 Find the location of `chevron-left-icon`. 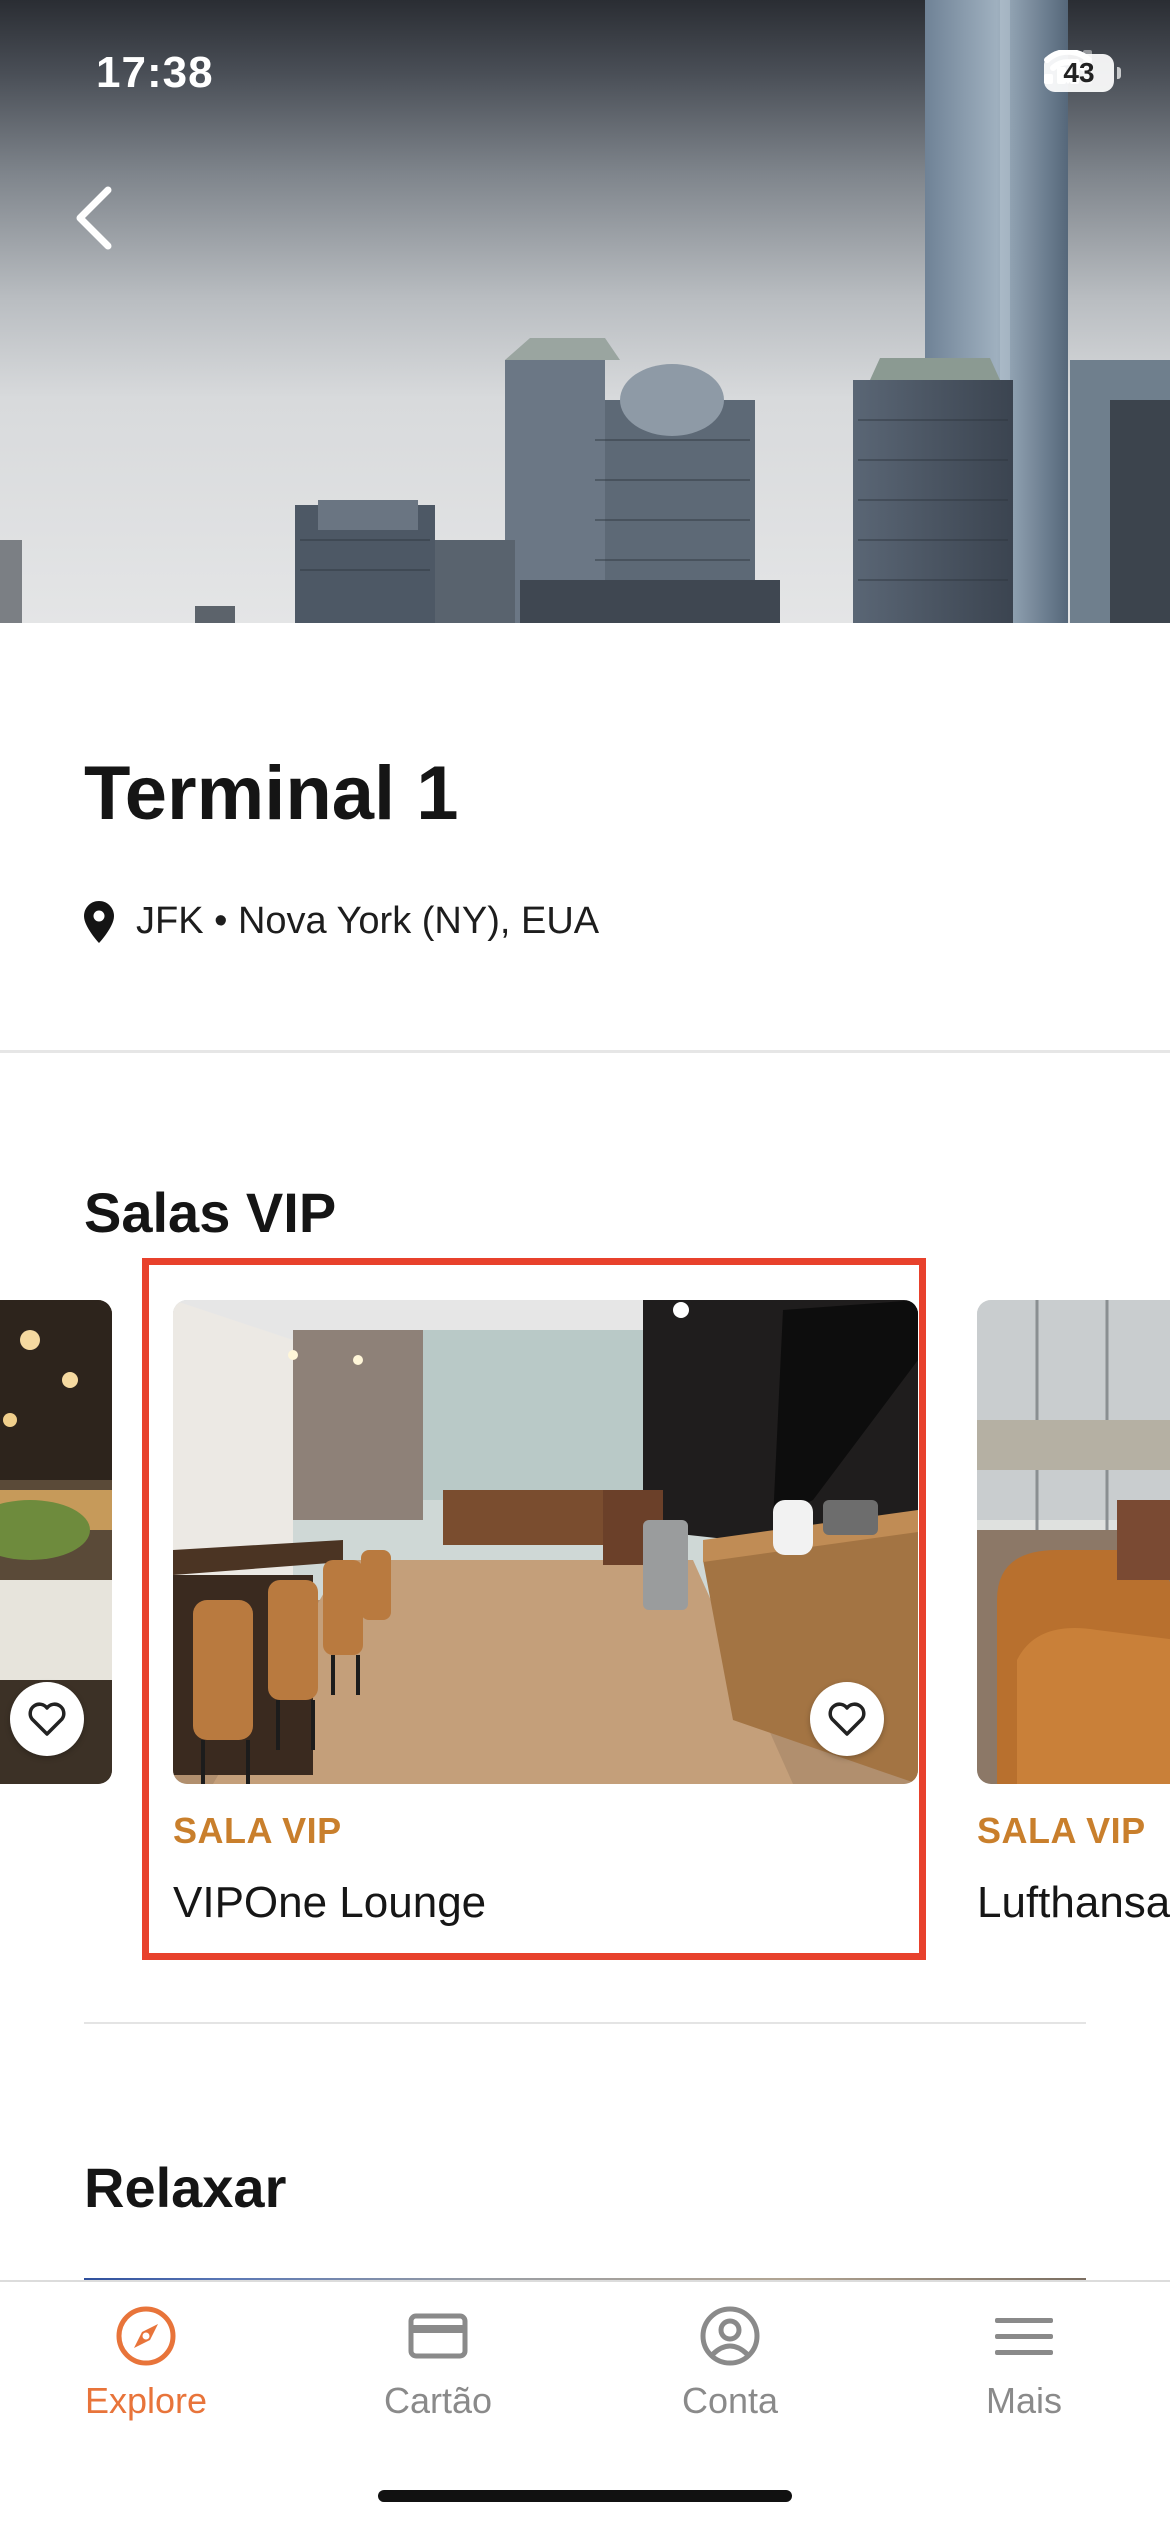

chevron-left-icon is located at coordinates (94, 218).